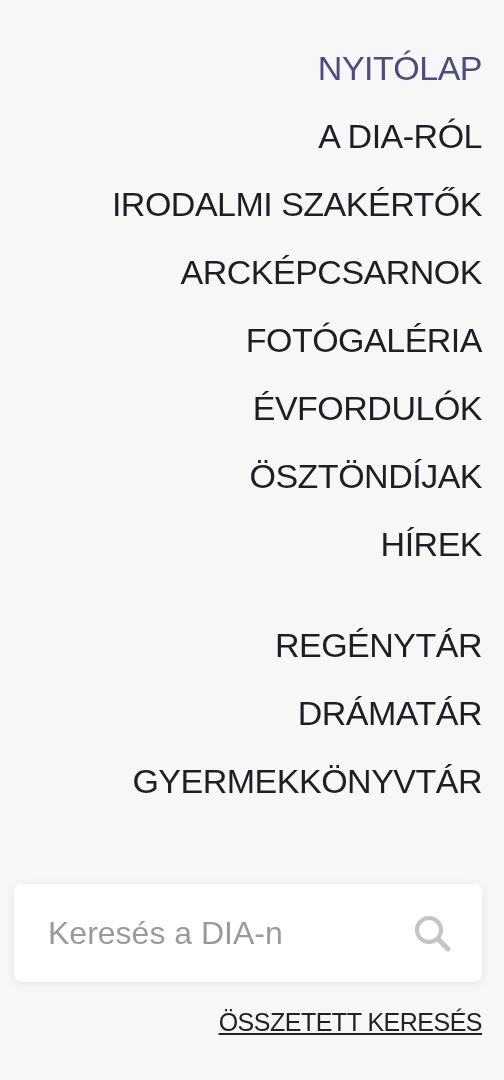 This screenshot has width=504, height=1080. I want to click on search-field: Keresés a DIA-n, so click(248, 933).